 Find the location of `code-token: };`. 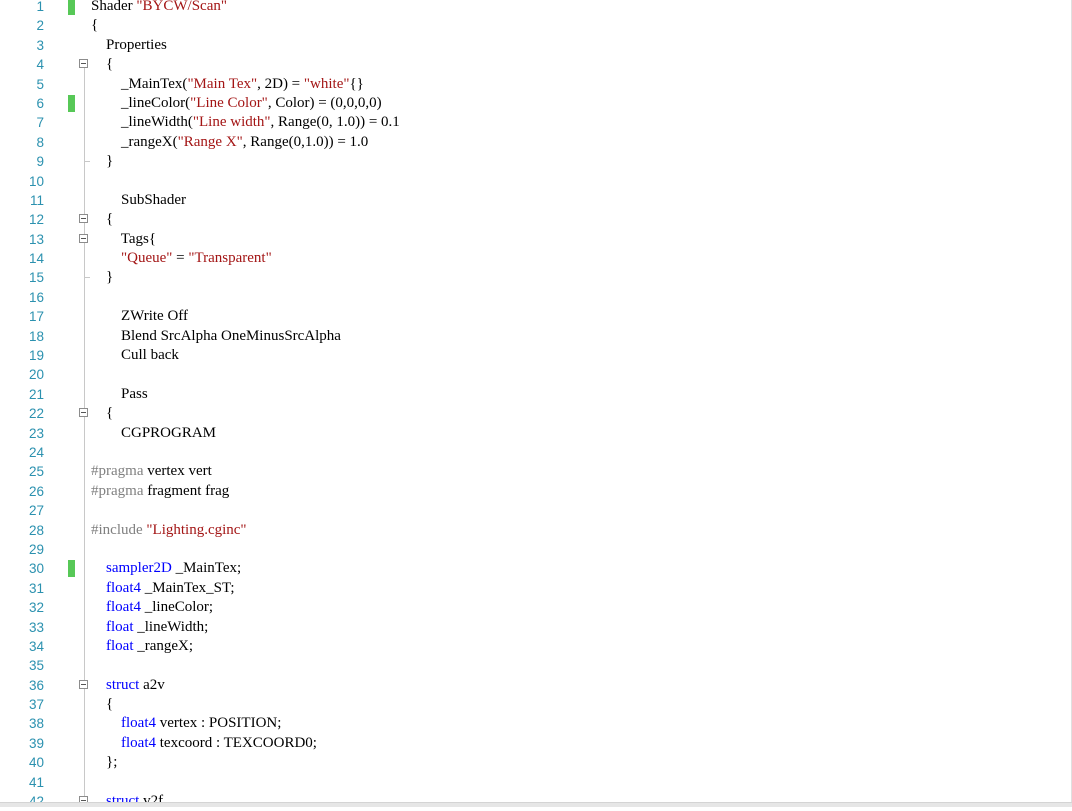

code-token: }; is located at coordinates (104, 762).